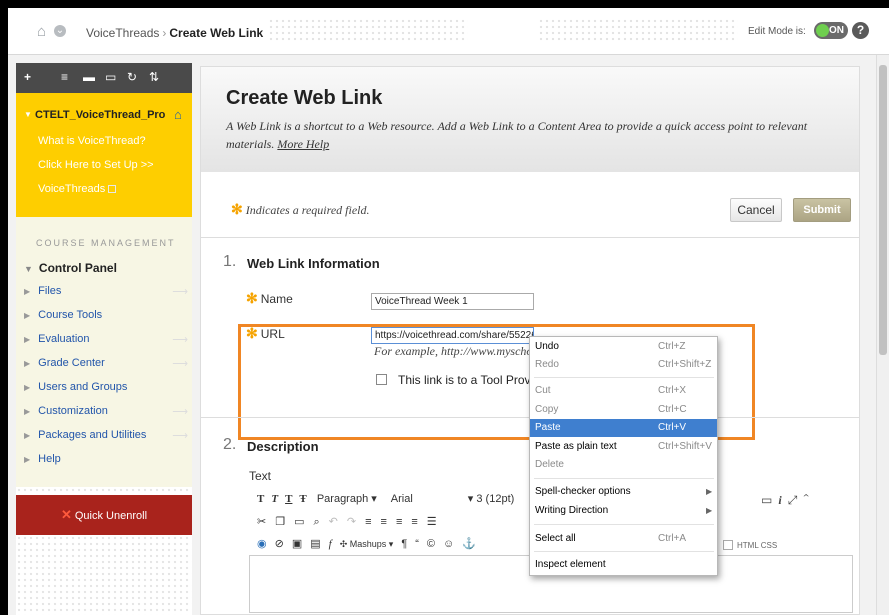 This screenshot has width=889, height=615. What do you see at coordinates (132, 77) in the screenshot?
I see `refresh-icon: ↻` at bounding box center [132, 77].